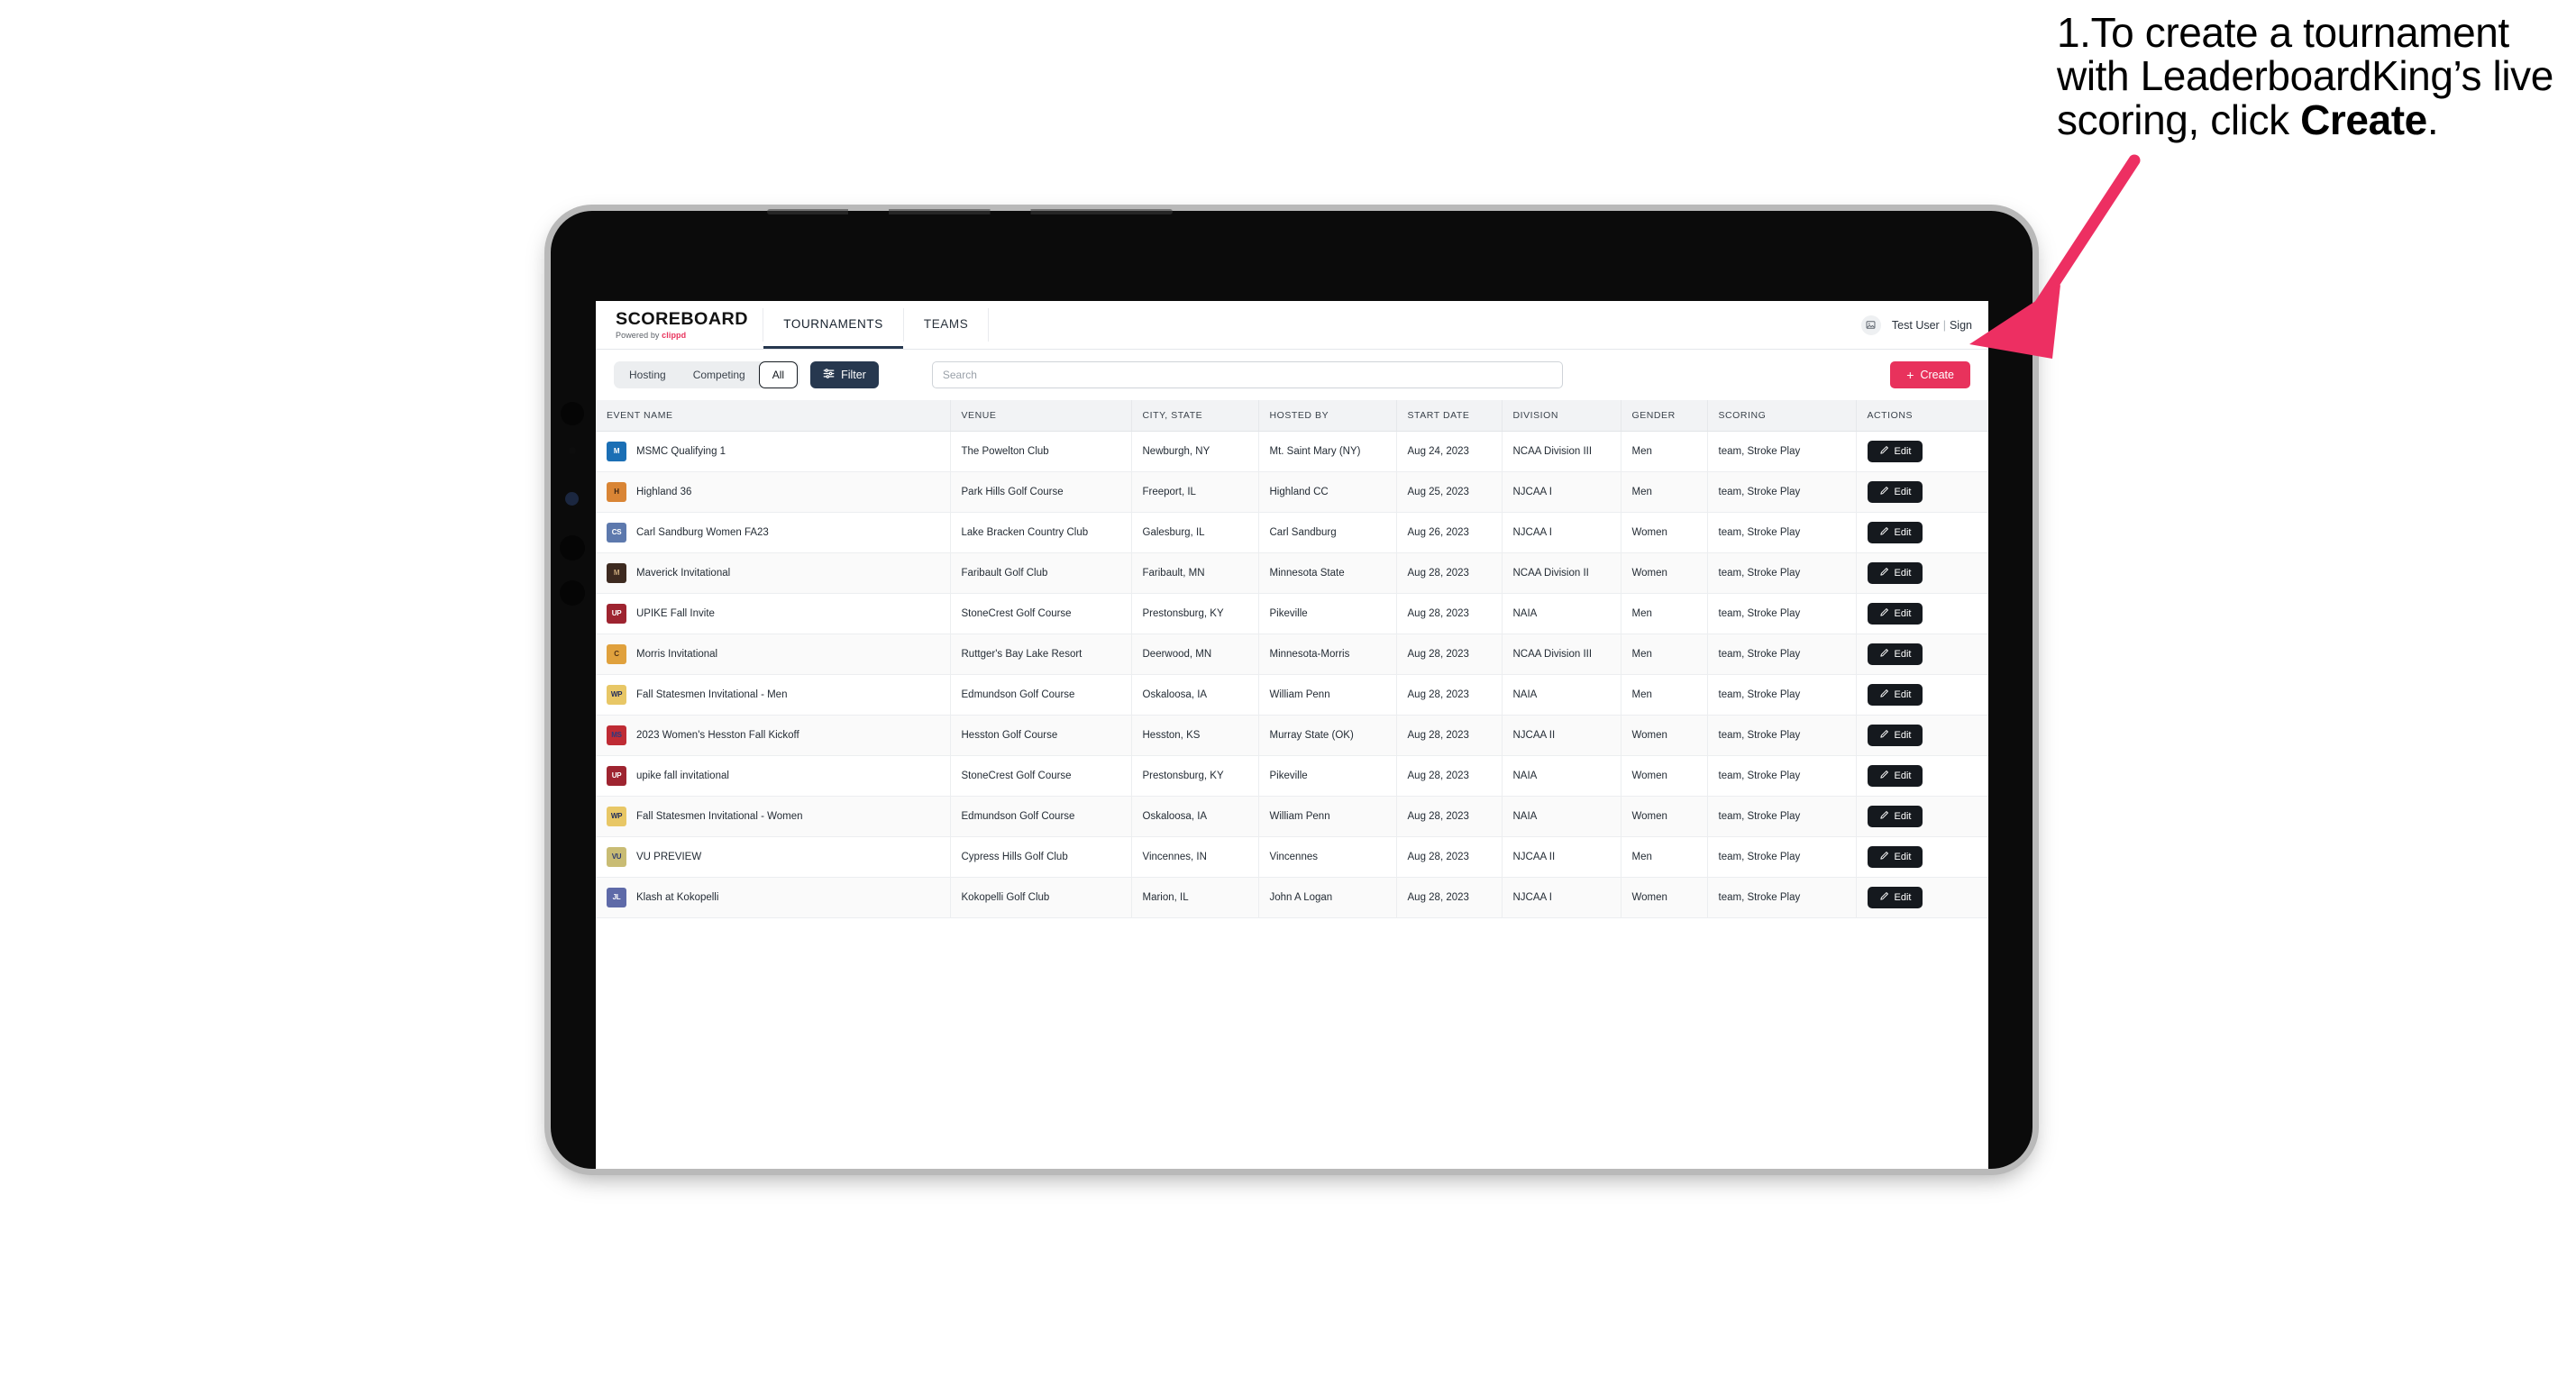 Image resolution: width=2576 pixels, height=1386 pixels. I want to click on highland-cougar-logo: H, so click(616, 492).